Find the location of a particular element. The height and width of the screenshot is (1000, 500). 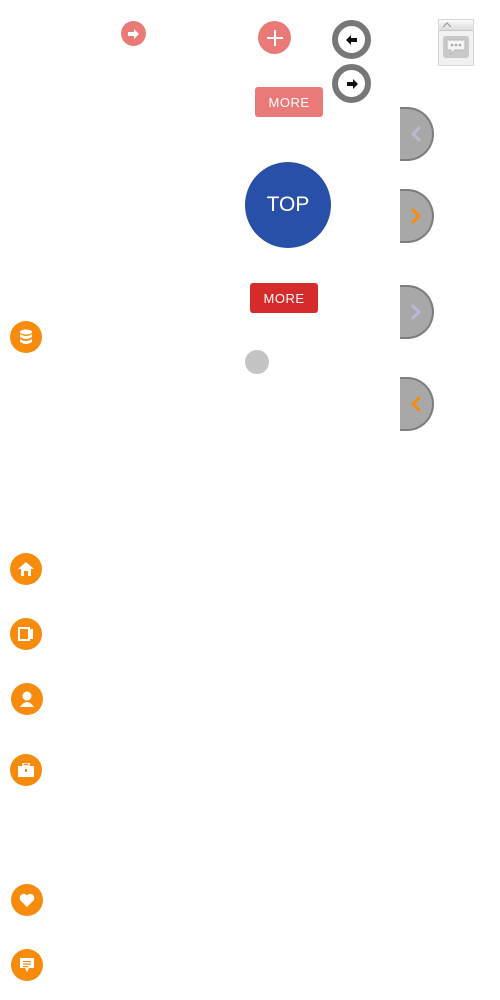

database-button is located at coordinates (26, 337).